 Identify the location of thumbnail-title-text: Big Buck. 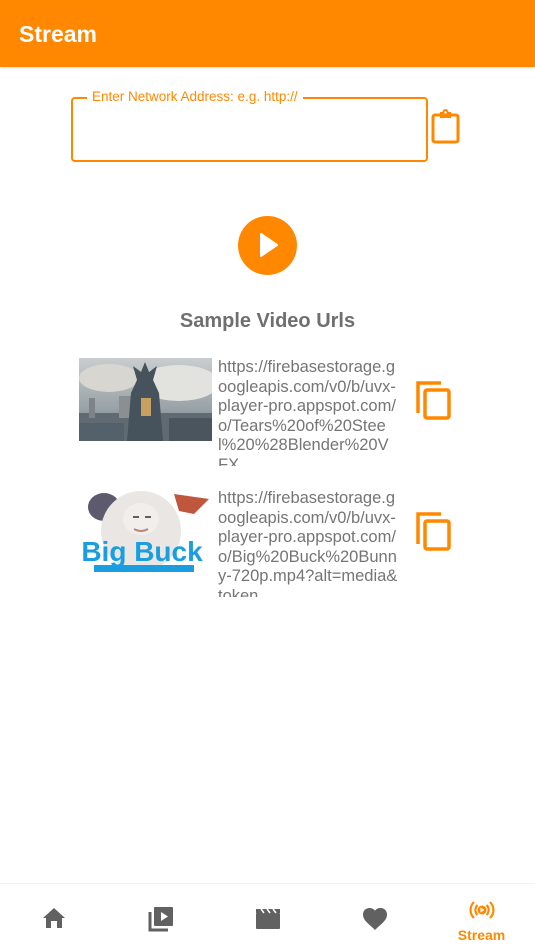
(142, 551).